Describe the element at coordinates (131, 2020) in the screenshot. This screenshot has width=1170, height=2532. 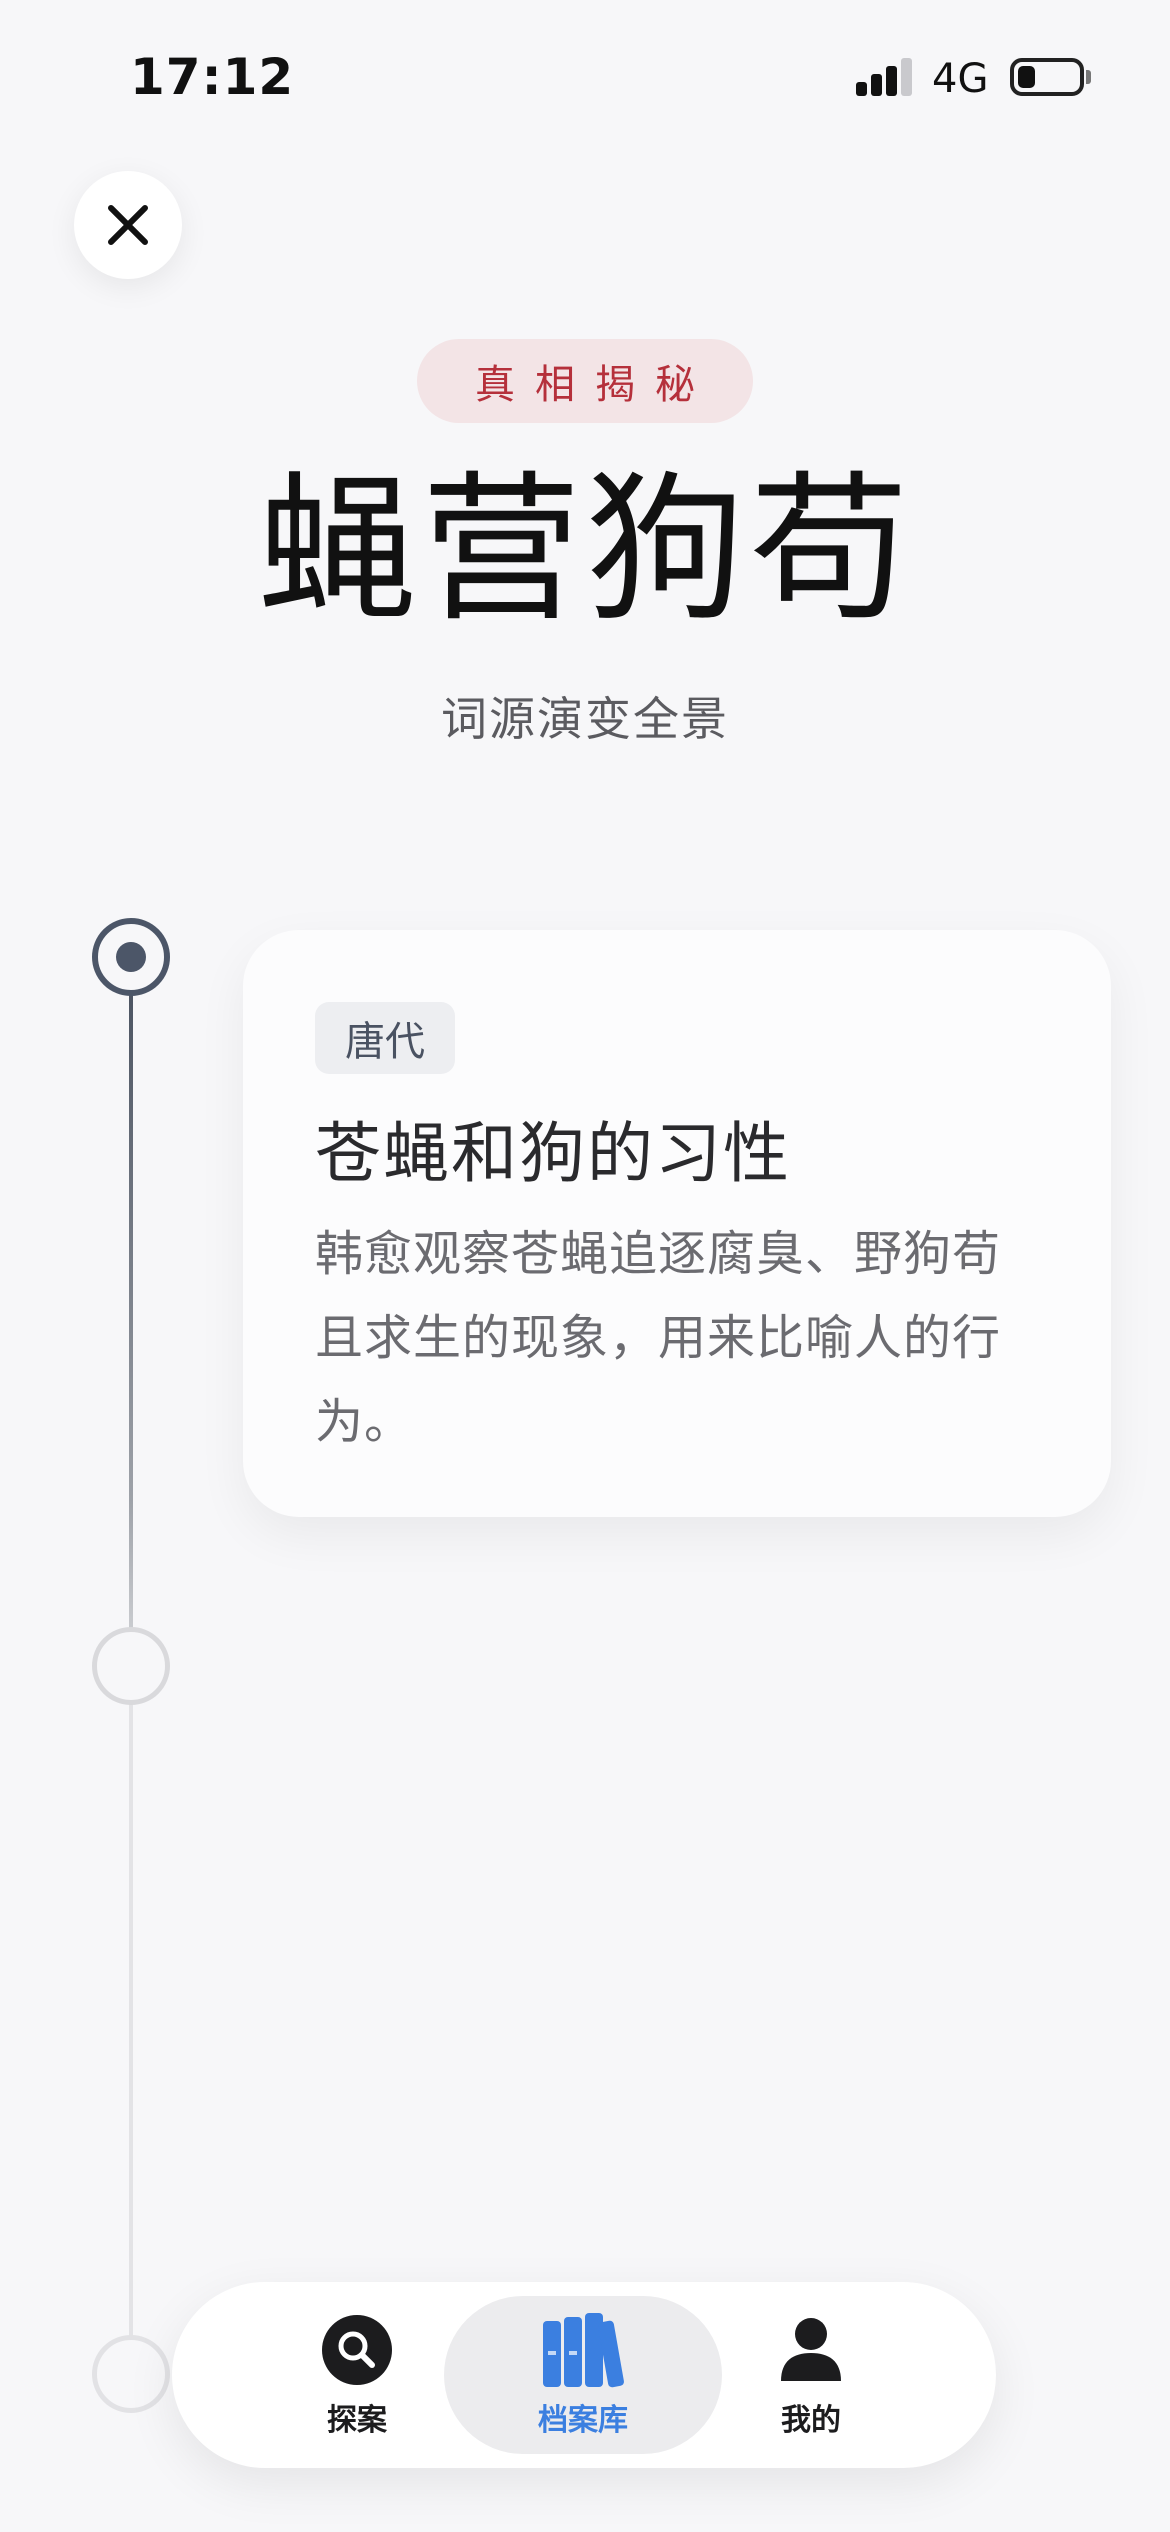
I see `timeline-line-idle` at that location.